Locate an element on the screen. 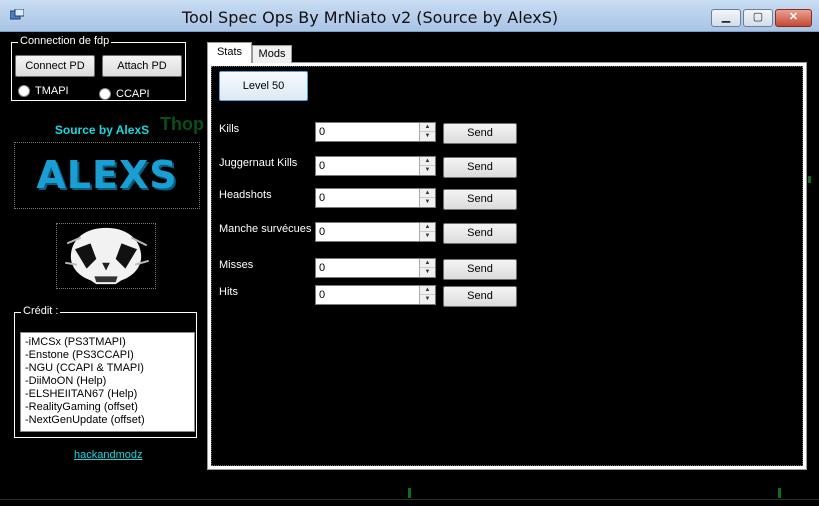  radio-ccapi: CCAPI is located at coordinates (124, 94).